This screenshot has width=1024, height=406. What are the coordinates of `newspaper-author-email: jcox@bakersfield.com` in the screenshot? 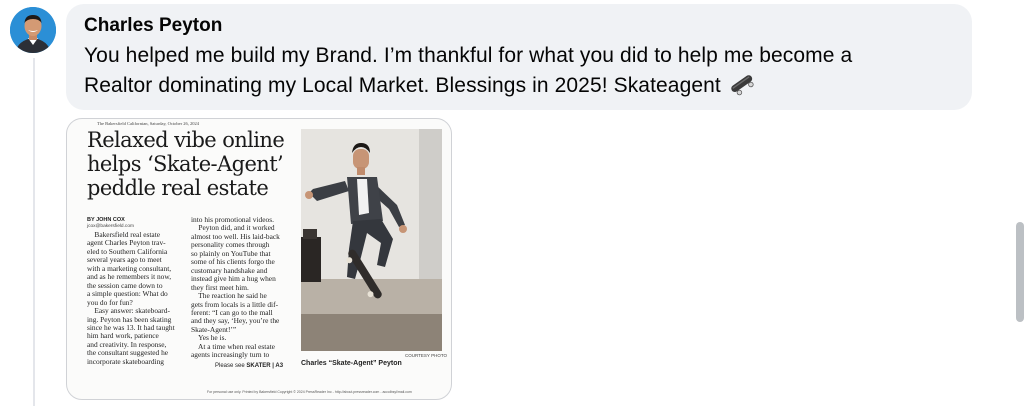 It's located at (110, 226).